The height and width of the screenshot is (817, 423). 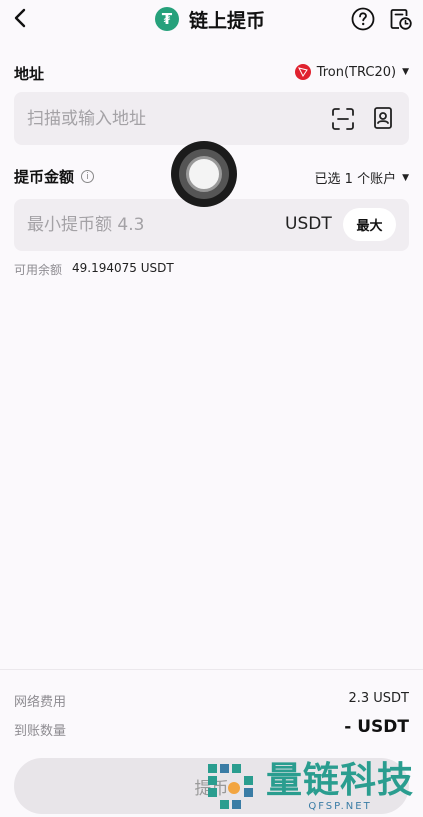 What do you see at coordinates (231, 787) in the screenshot?
I see `watermark-logo-icon` at bounding box center [231, 787].